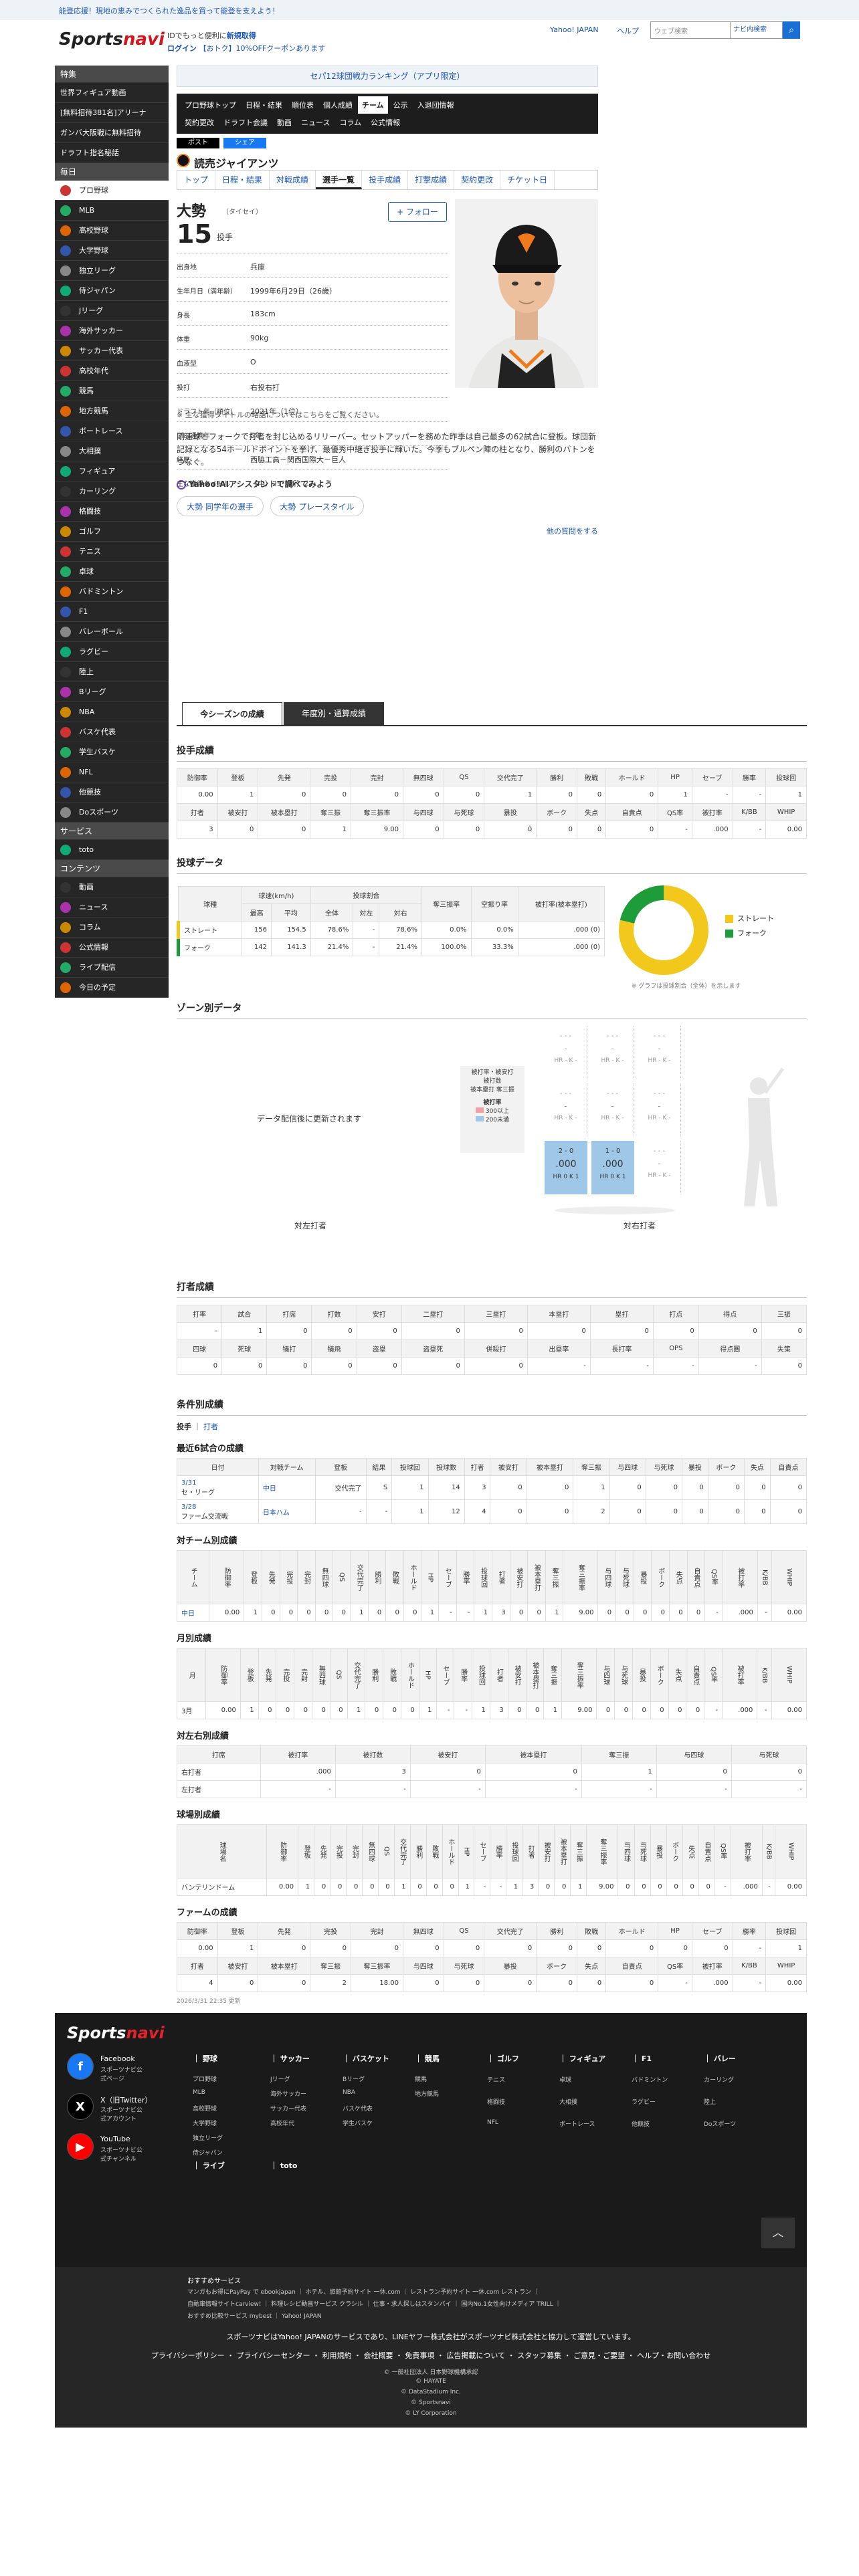 The image size is (859, 2576). What do you see at coordinates (112, 271) in the screenshot?
I see `sidebar-item: 独立リーグ` at bounding box center [112, 271].